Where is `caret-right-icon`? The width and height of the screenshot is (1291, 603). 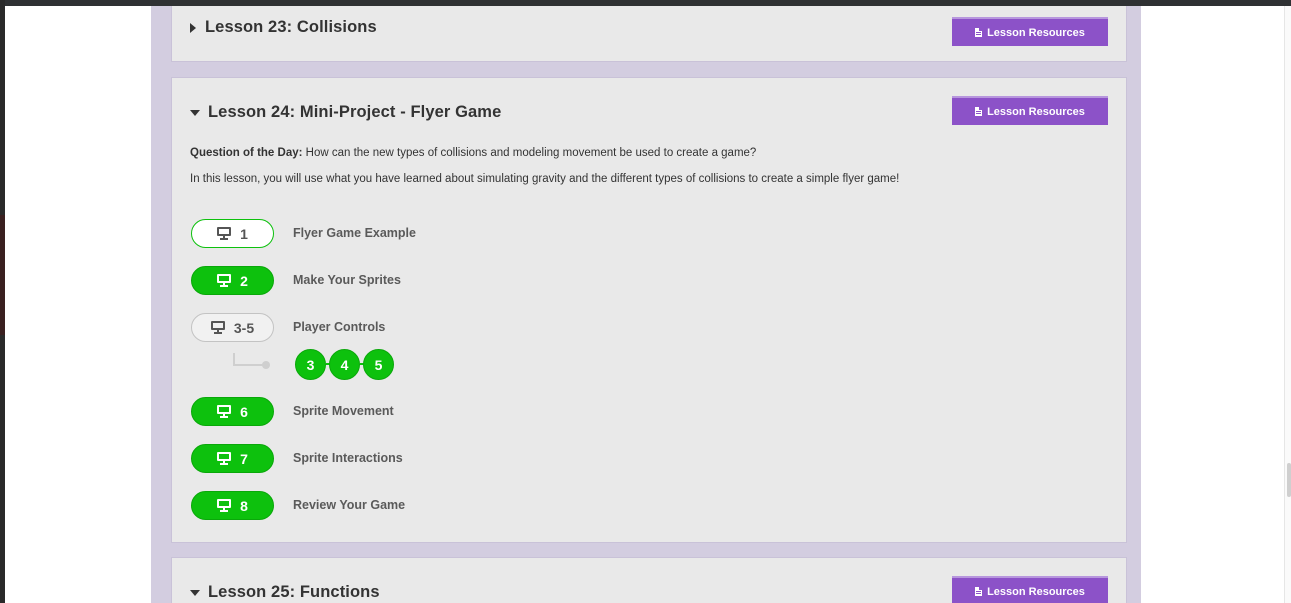
caret-right-icon is located at coordinates (193, 27).